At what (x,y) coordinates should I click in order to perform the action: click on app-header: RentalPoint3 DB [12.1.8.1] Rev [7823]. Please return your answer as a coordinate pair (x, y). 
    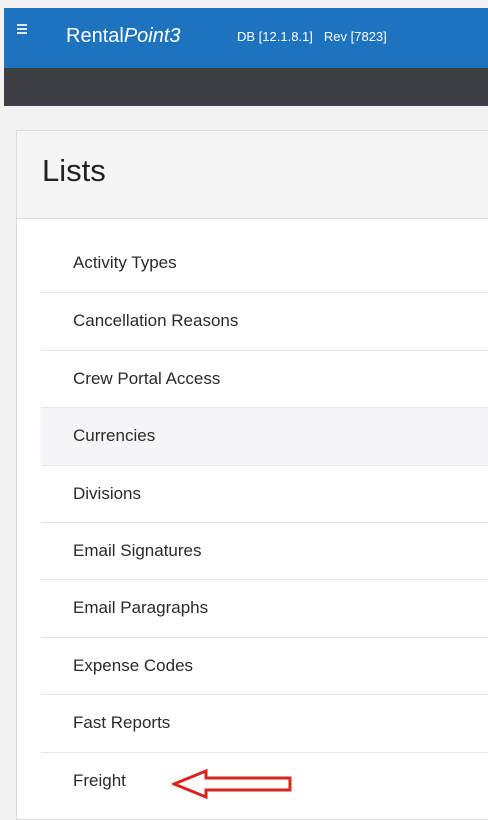
    Looking at the image, I should click on (246, 38).